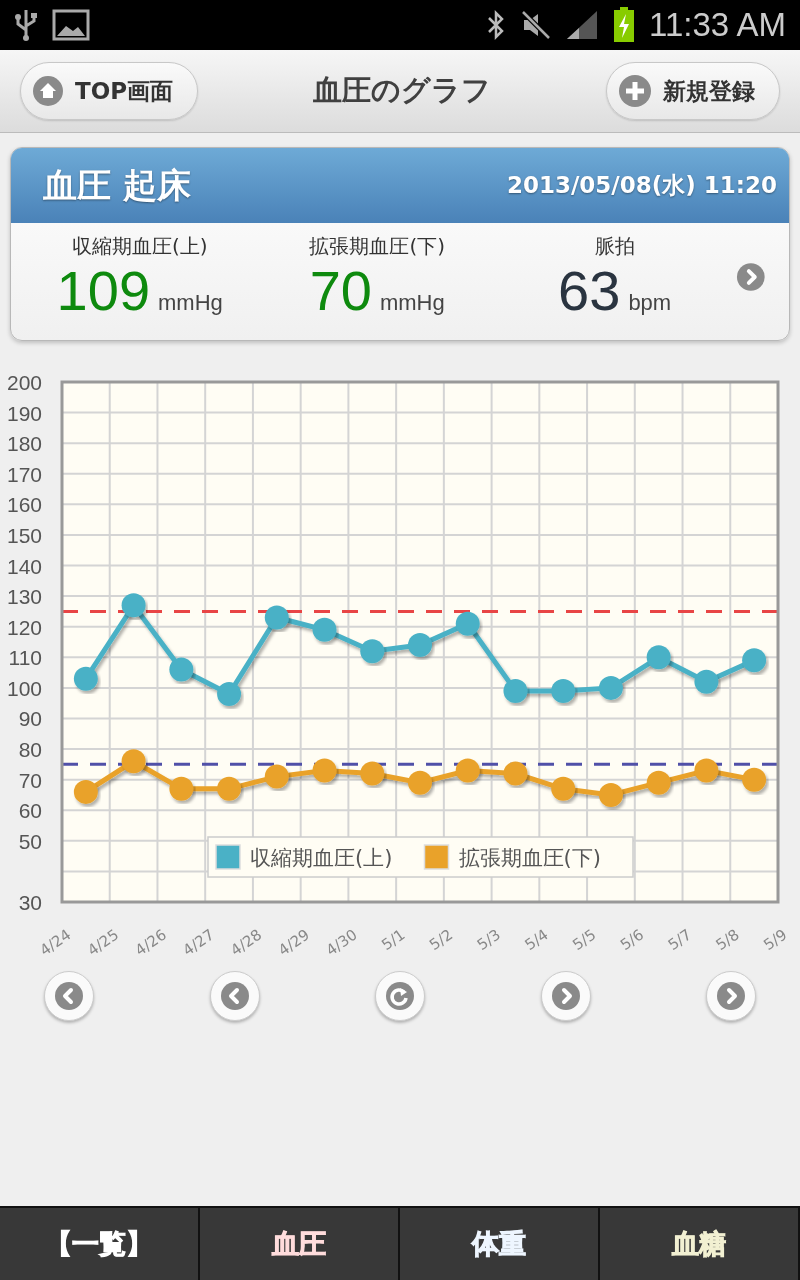  Describe the element at coordinates (48, 91) in the screenshot. I see `home-icon` at that location.